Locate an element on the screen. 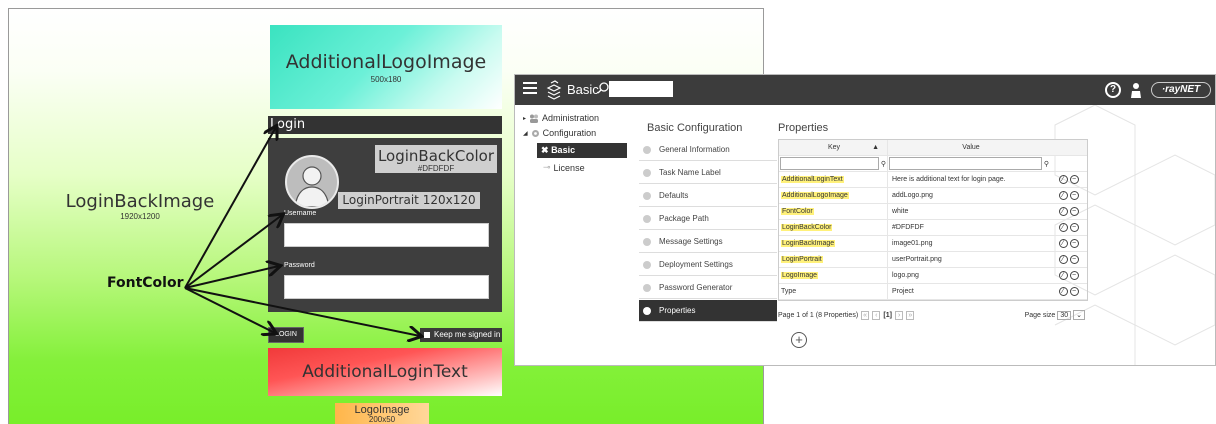  key-cell: AdditionalLoginText is located at coordinates (833, 179).